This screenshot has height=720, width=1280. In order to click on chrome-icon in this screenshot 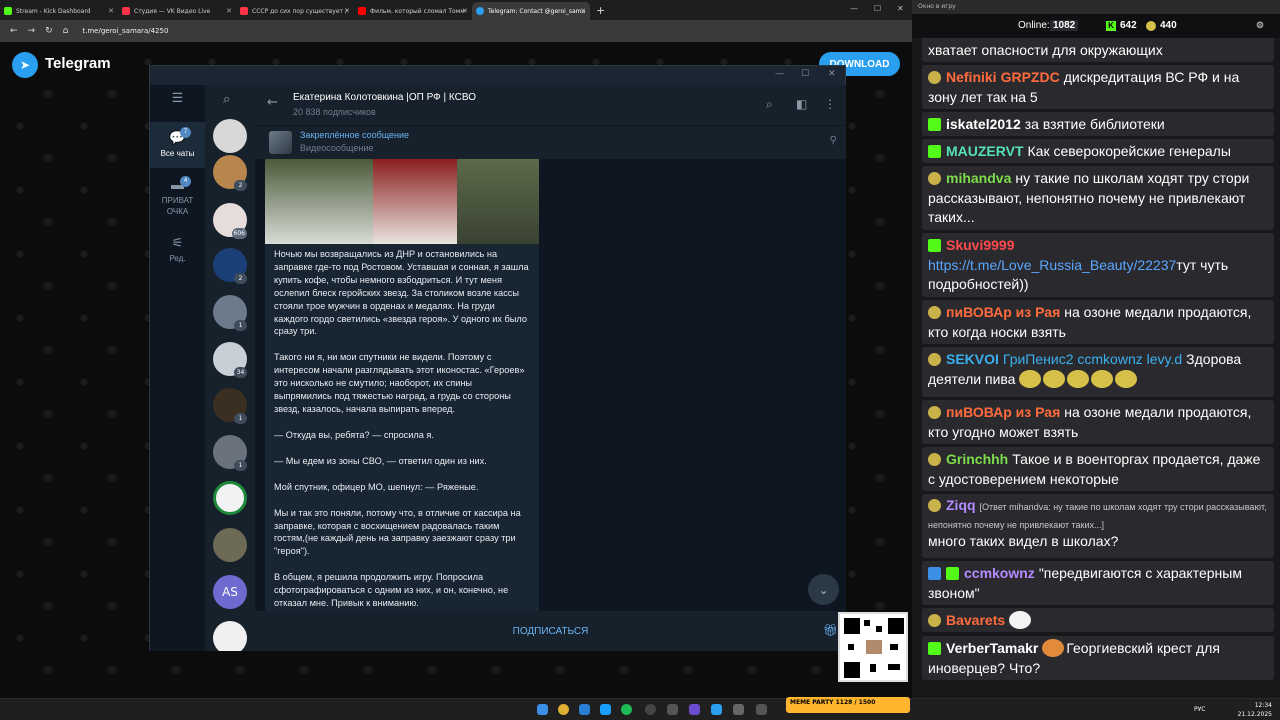, I will do `click(563, 709)`.